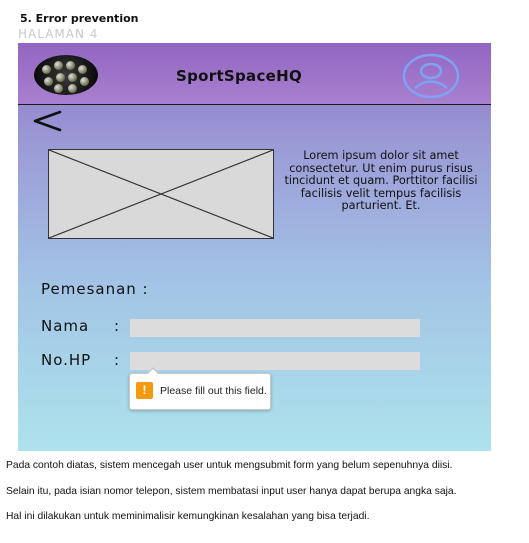  I want to click on app-title: SportSpaceHQ, so click(239, 76).